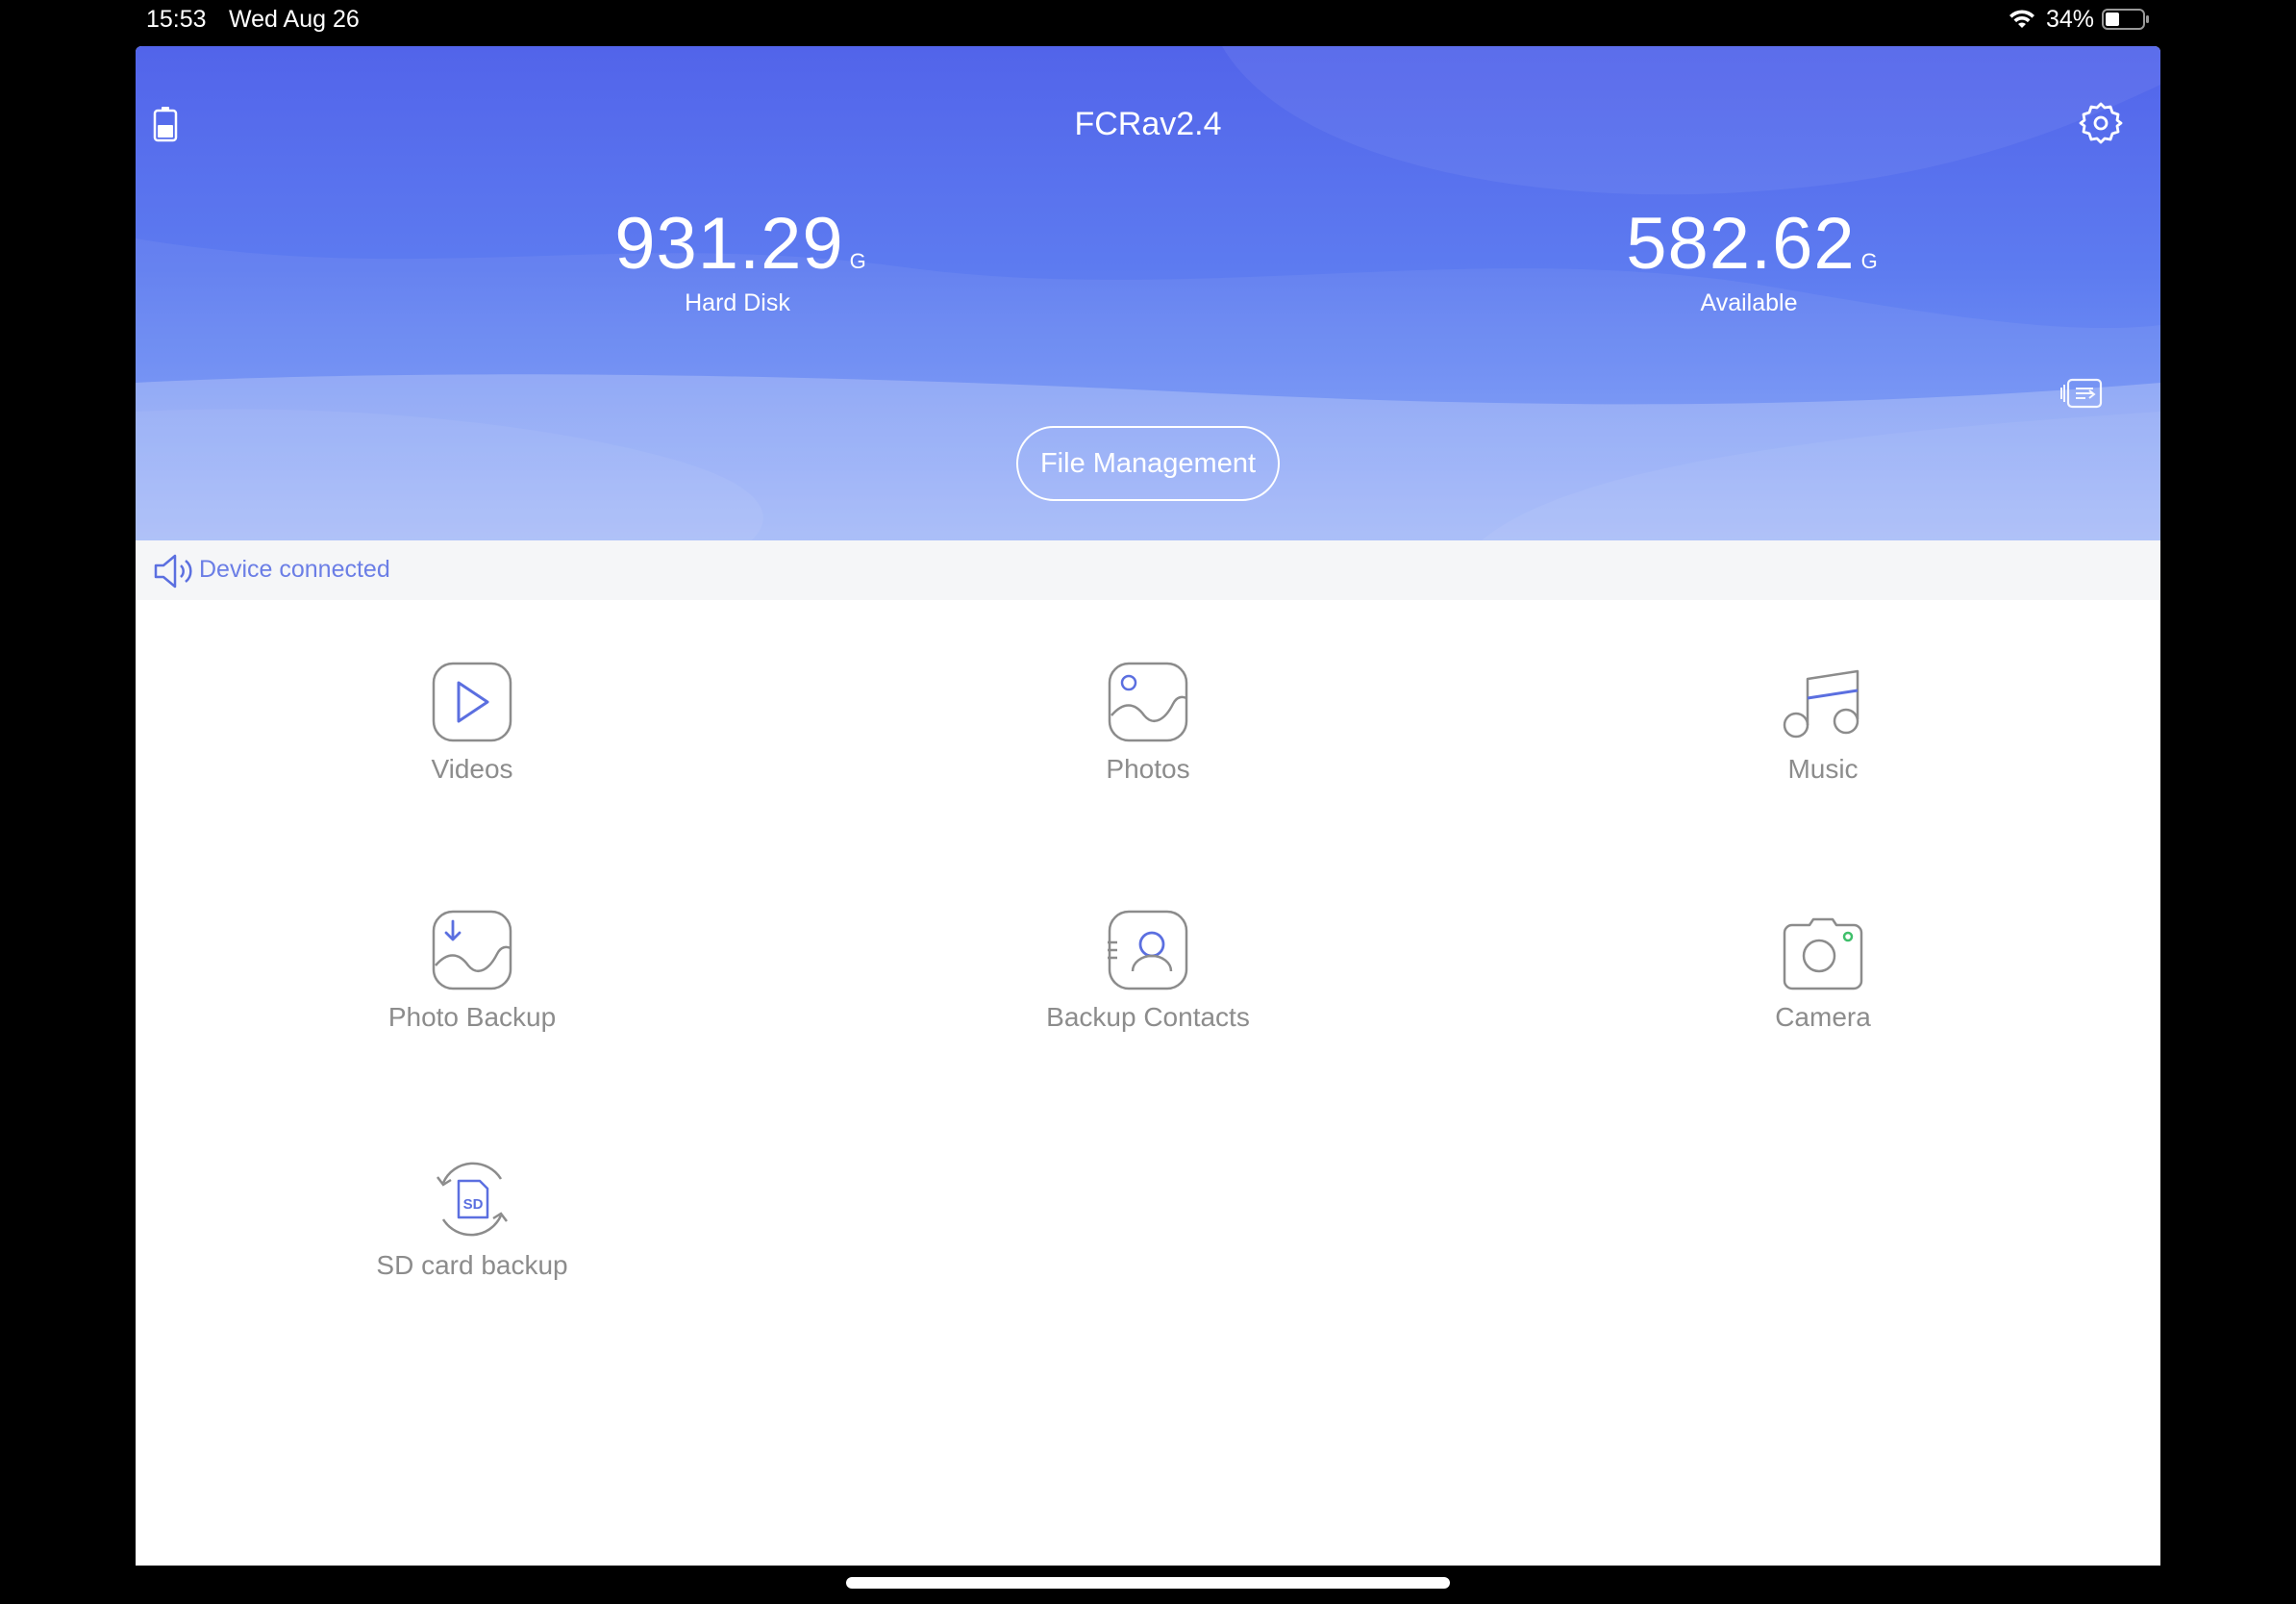 The height and width of the screenshot is (1604, 2296). What do you see at coordinates (294, 569) in the screenshot?
I see `device-connected-text: Device connected` at bounding box center [294, 569].